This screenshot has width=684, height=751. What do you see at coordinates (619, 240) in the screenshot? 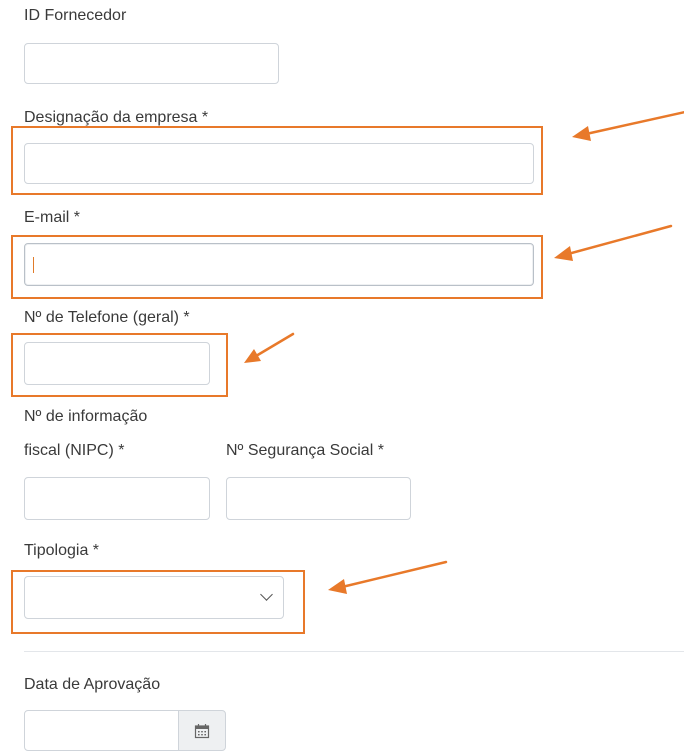
I see `arrow-email` at bounding box center [619, 240].